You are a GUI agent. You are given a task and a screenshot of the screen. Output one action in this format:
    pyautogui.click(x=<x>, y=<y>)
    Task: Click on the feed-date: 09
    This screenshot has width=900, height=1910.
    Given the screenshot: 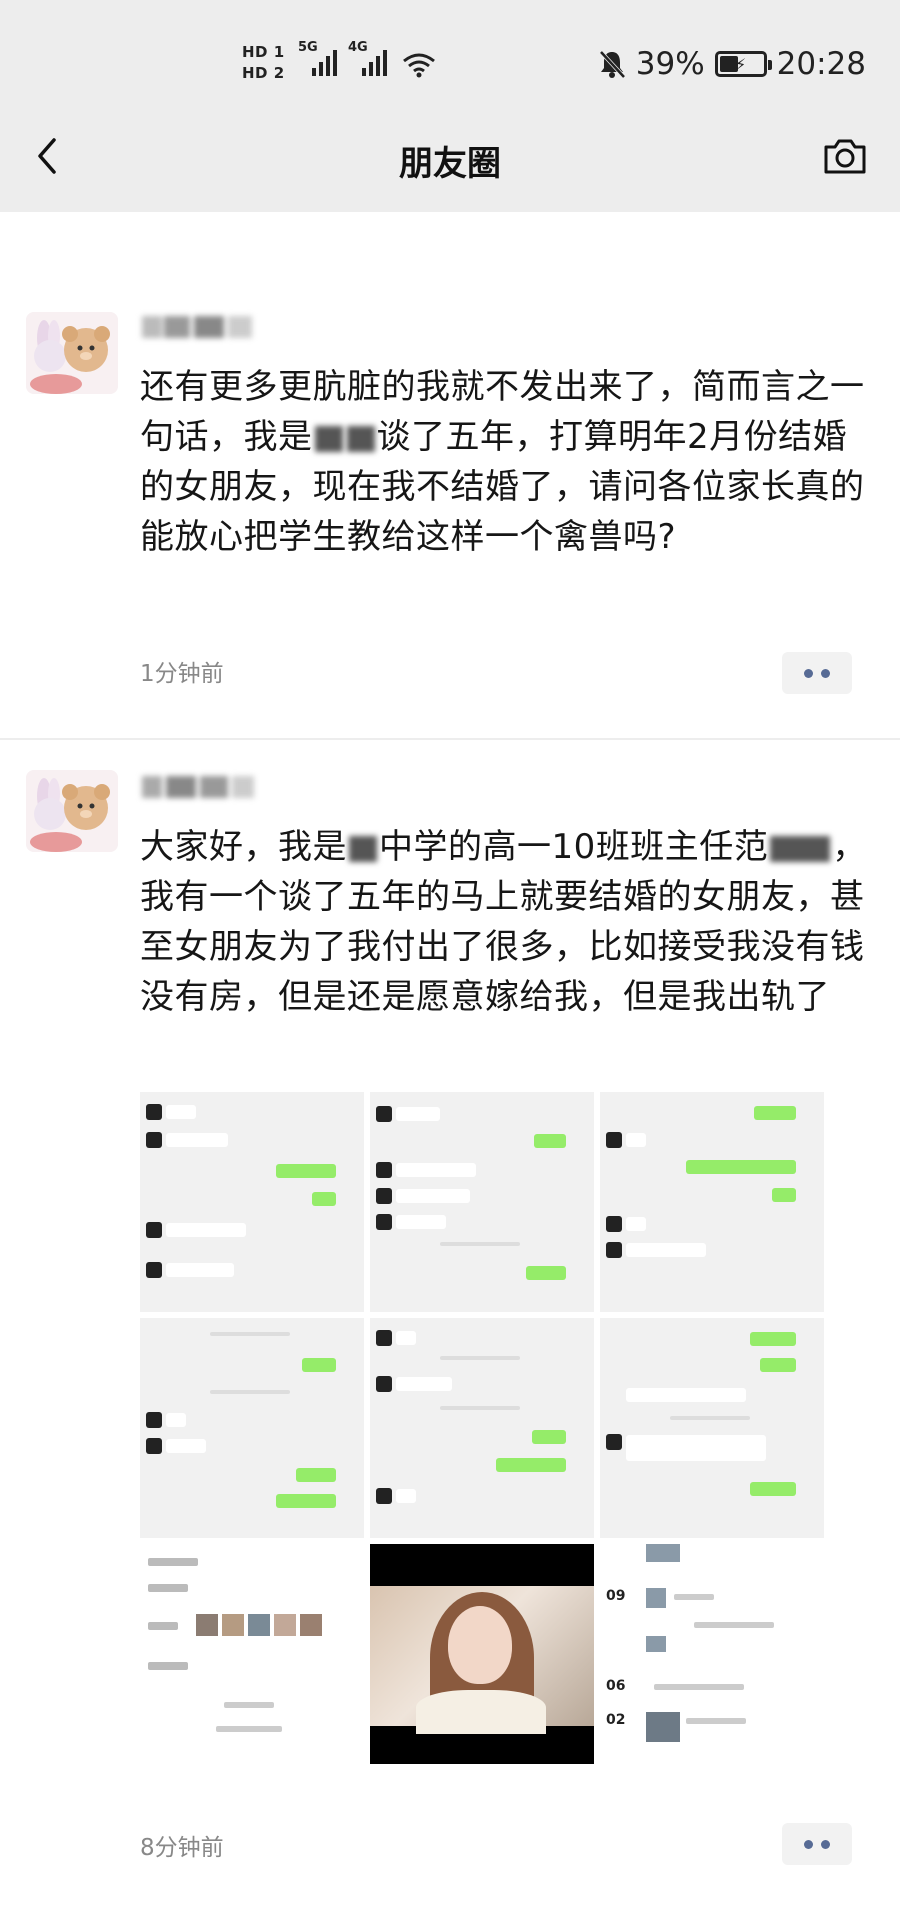 What is the action you would take?
    pyautogui.click(x=616, y=1596)
    